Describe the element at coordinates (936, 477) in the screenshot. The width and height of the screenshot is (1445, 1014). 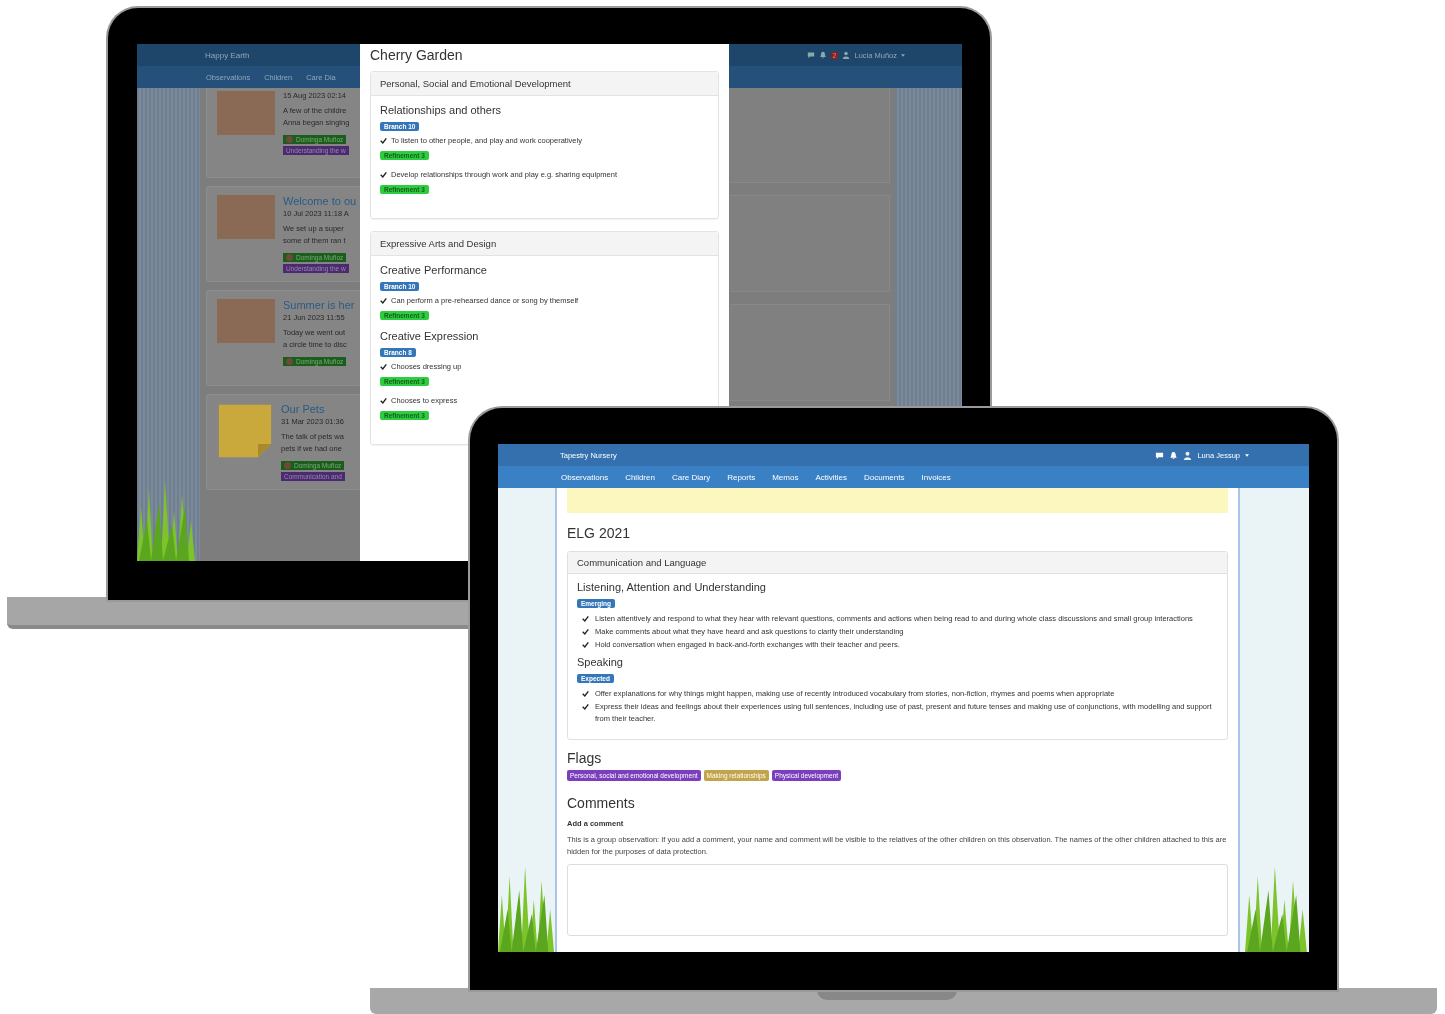
I see `nav-tab: Invoices` at that location.